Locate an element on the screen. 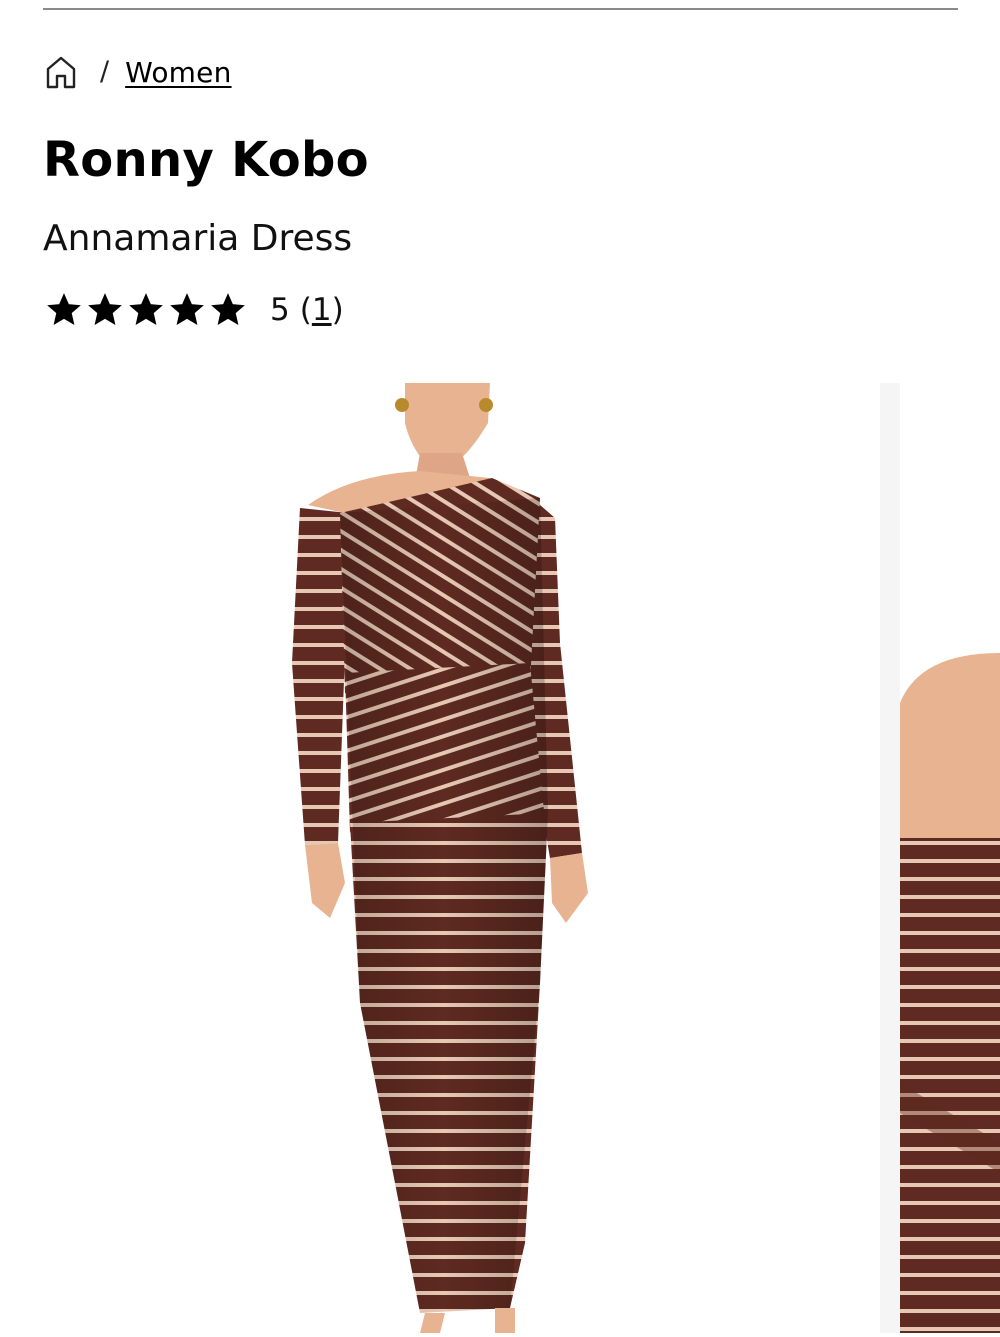 The image size is (1000, 1337). review-count-link: (1) is located at coordinates (322, 310).